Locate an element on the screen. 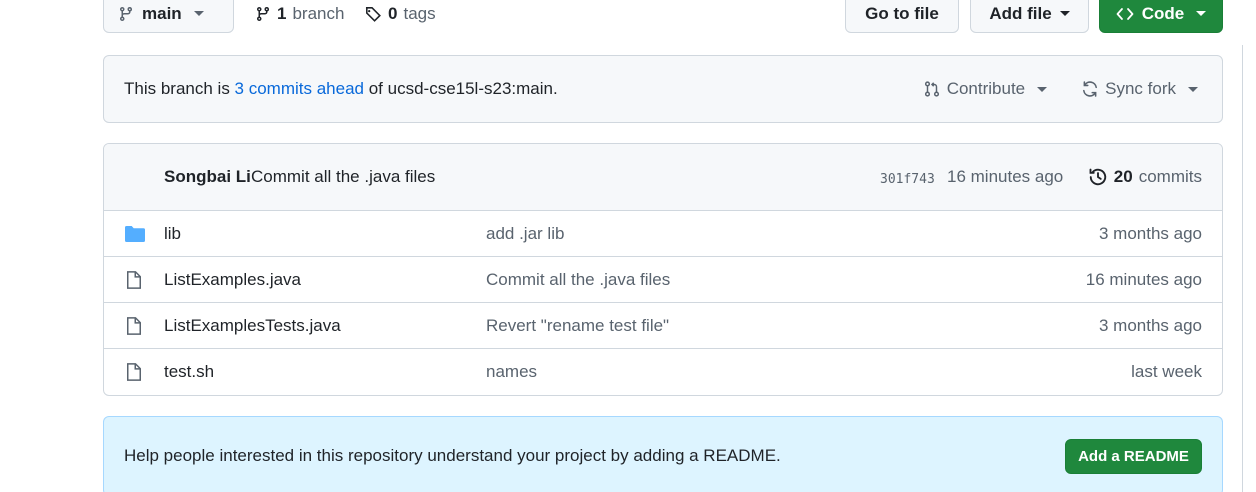 The image size is (1256, 492). file-commit-message: names is located at coordinates (511, 372).